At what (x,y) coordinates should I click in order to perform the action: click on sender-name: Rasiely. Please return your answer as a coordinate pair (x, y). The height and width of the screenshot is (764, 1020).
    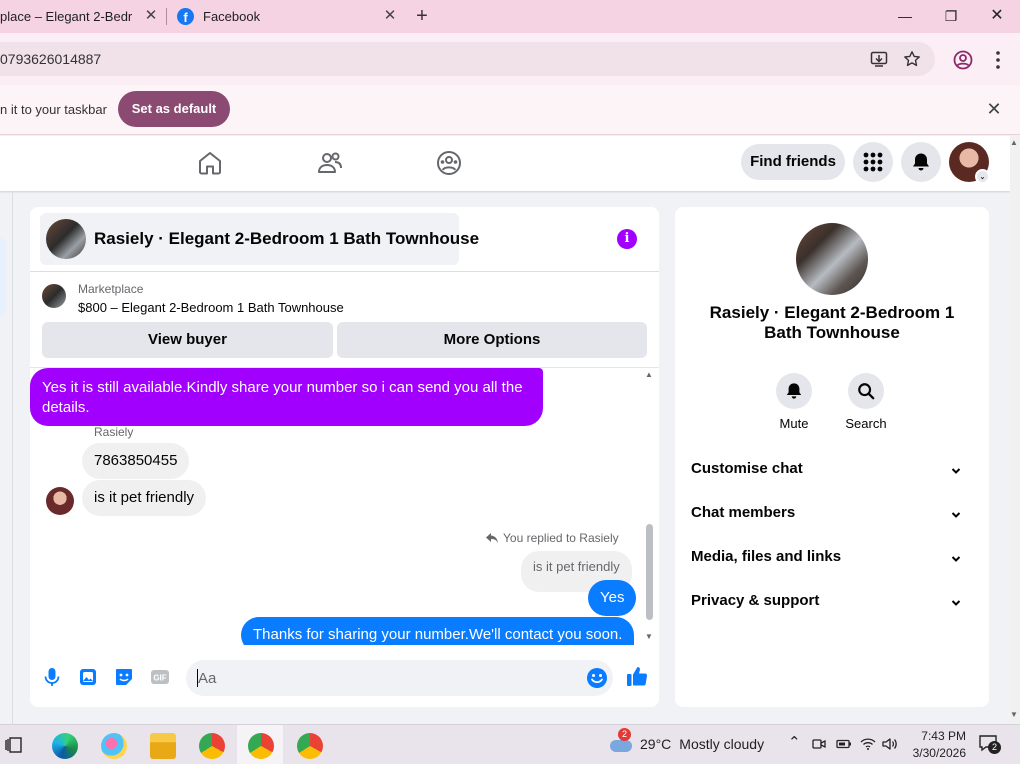
    Looking at the image, I should click on (114, 432).